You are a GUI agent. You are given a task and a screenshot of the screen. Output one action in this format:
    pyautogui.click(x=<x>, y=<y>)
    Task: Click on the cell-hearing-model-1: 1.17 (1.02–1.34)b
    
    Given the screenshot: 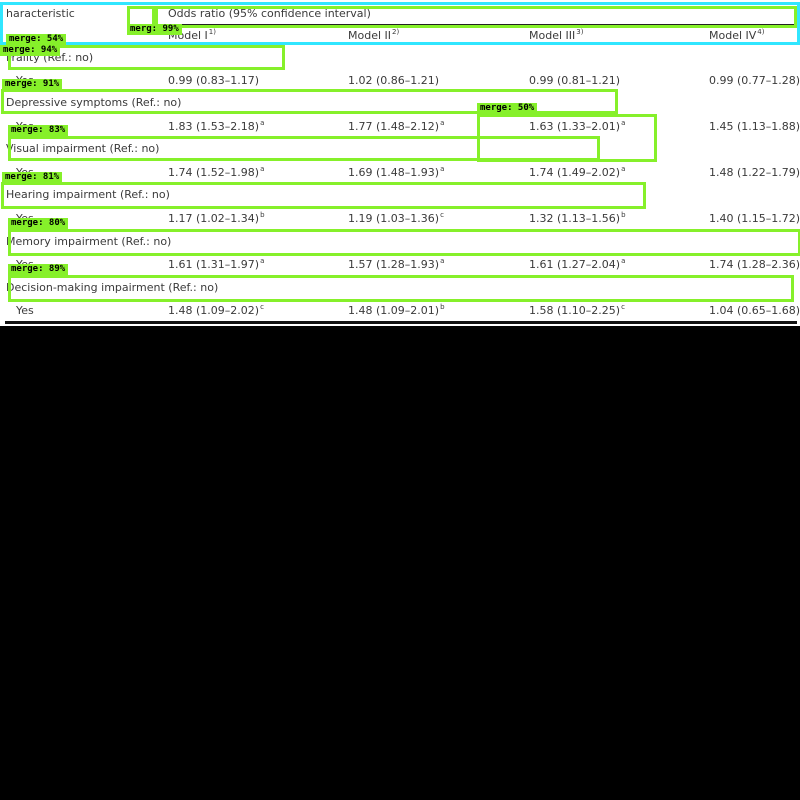 What is the action you would take?
    pyautogui.click(x=216, y=218)
    